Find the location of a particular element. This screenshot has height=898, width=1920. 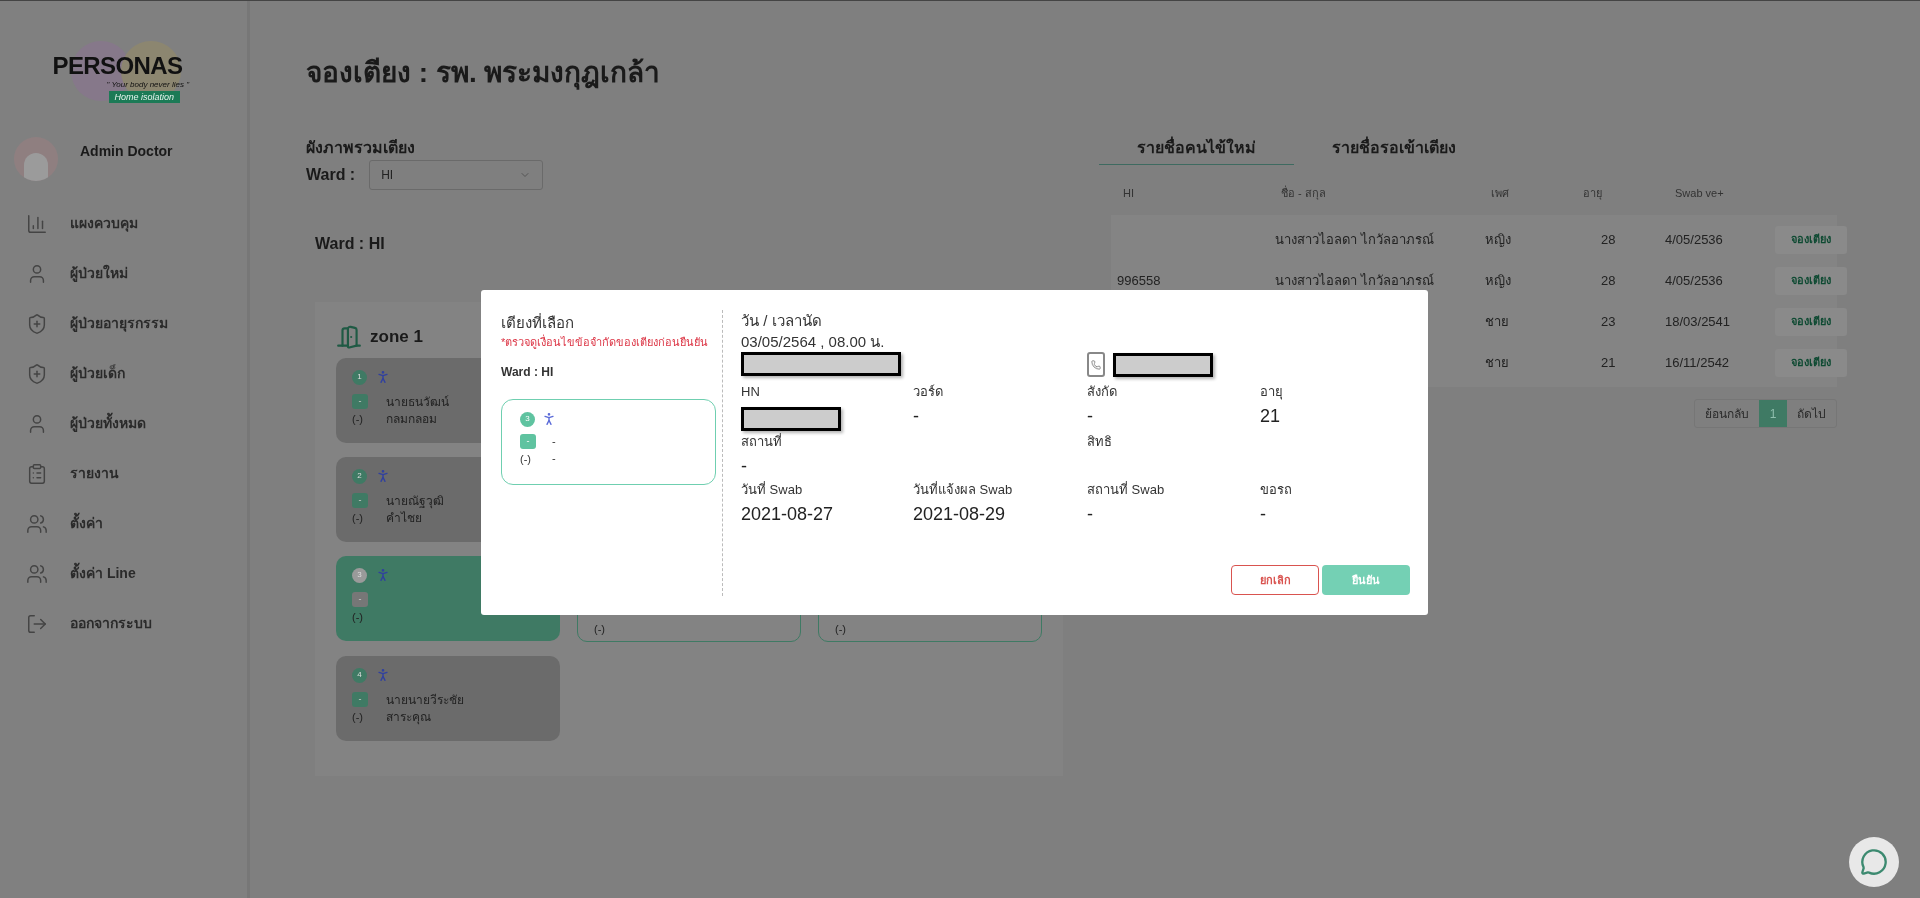

page-title: จองเตียง : รพ. พระมงกุฎเกล้า is located at coordinates (484, 74).